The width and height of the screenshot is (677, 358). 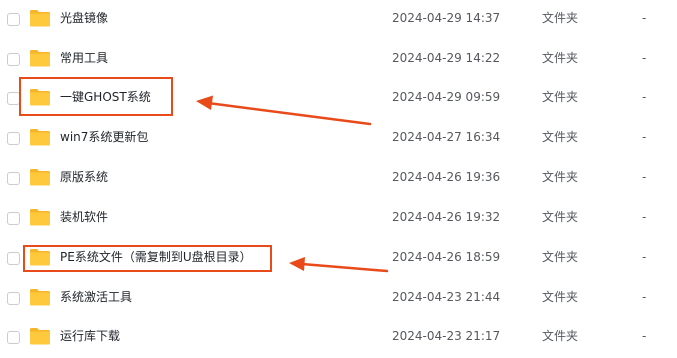 What do you see at coordinates (156, 257) in the screenshot?
I see `file-name: PE系统文件（需复制到U盘根目录）` at bounding box center [156, 257].